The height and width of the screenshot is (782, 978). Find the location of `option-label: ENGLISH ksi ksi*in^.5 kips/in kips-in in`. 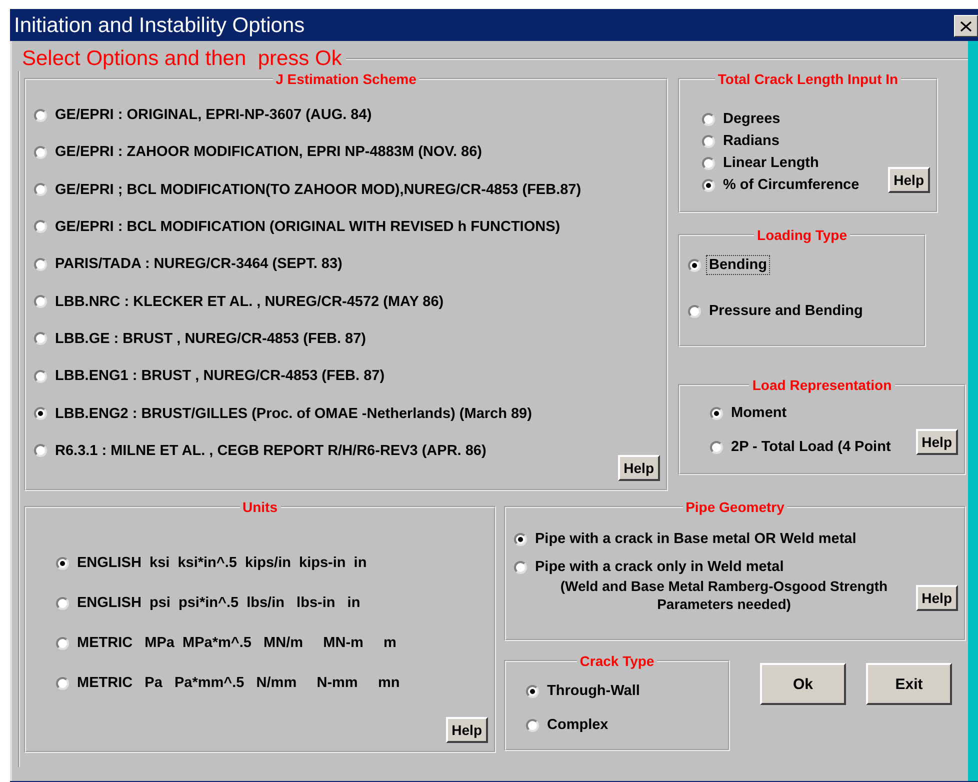

option-label: ENGLISH ksi ksi*in^.5 kips/in kips-in in is located at coordinates (222, 563).